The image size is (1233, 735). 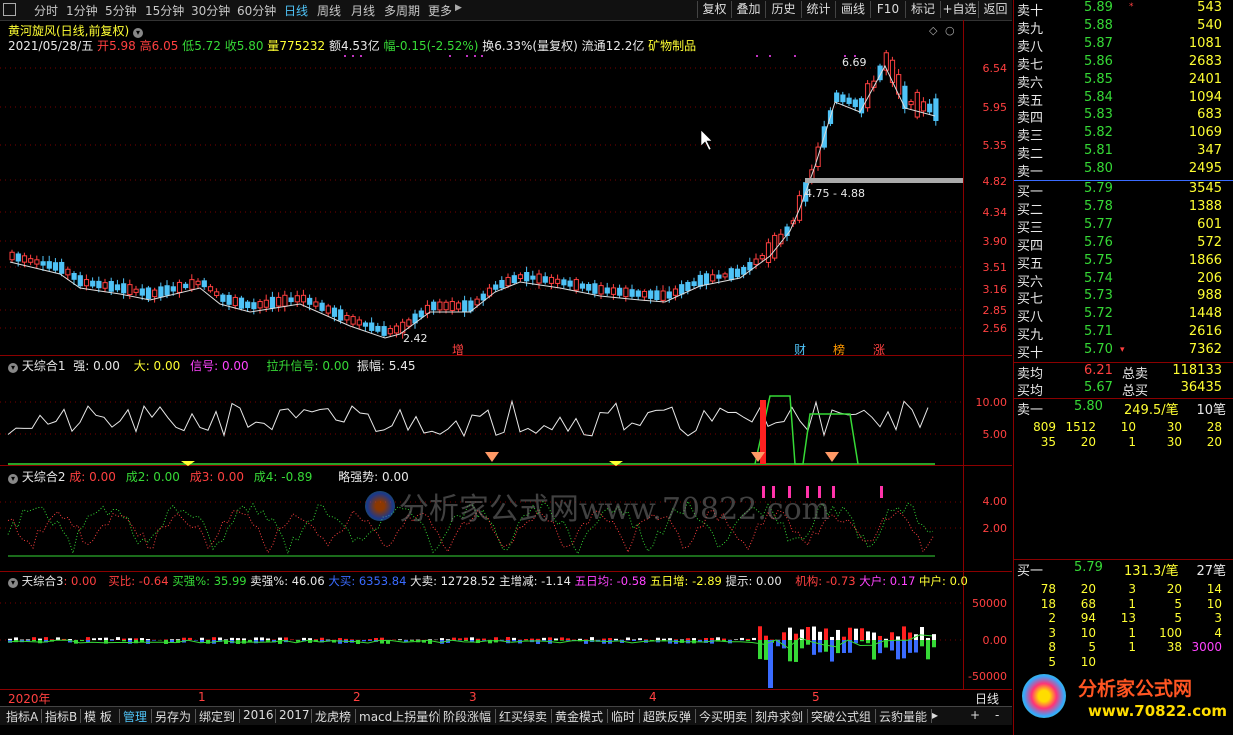 What do you see at coordinates (667, 716) in the screenshot?
I see `tab-14: 超跌反弹` at bounding box center [667, 716].